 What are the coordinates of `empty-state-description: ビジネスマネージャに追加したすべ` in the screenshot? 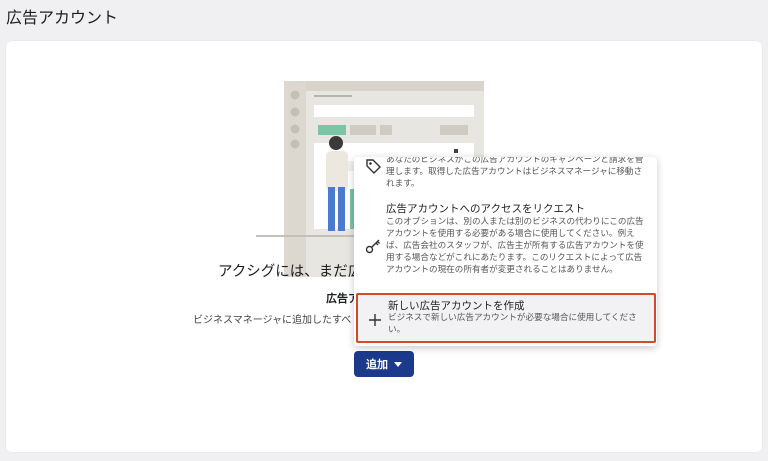 It's located at (272, 320).